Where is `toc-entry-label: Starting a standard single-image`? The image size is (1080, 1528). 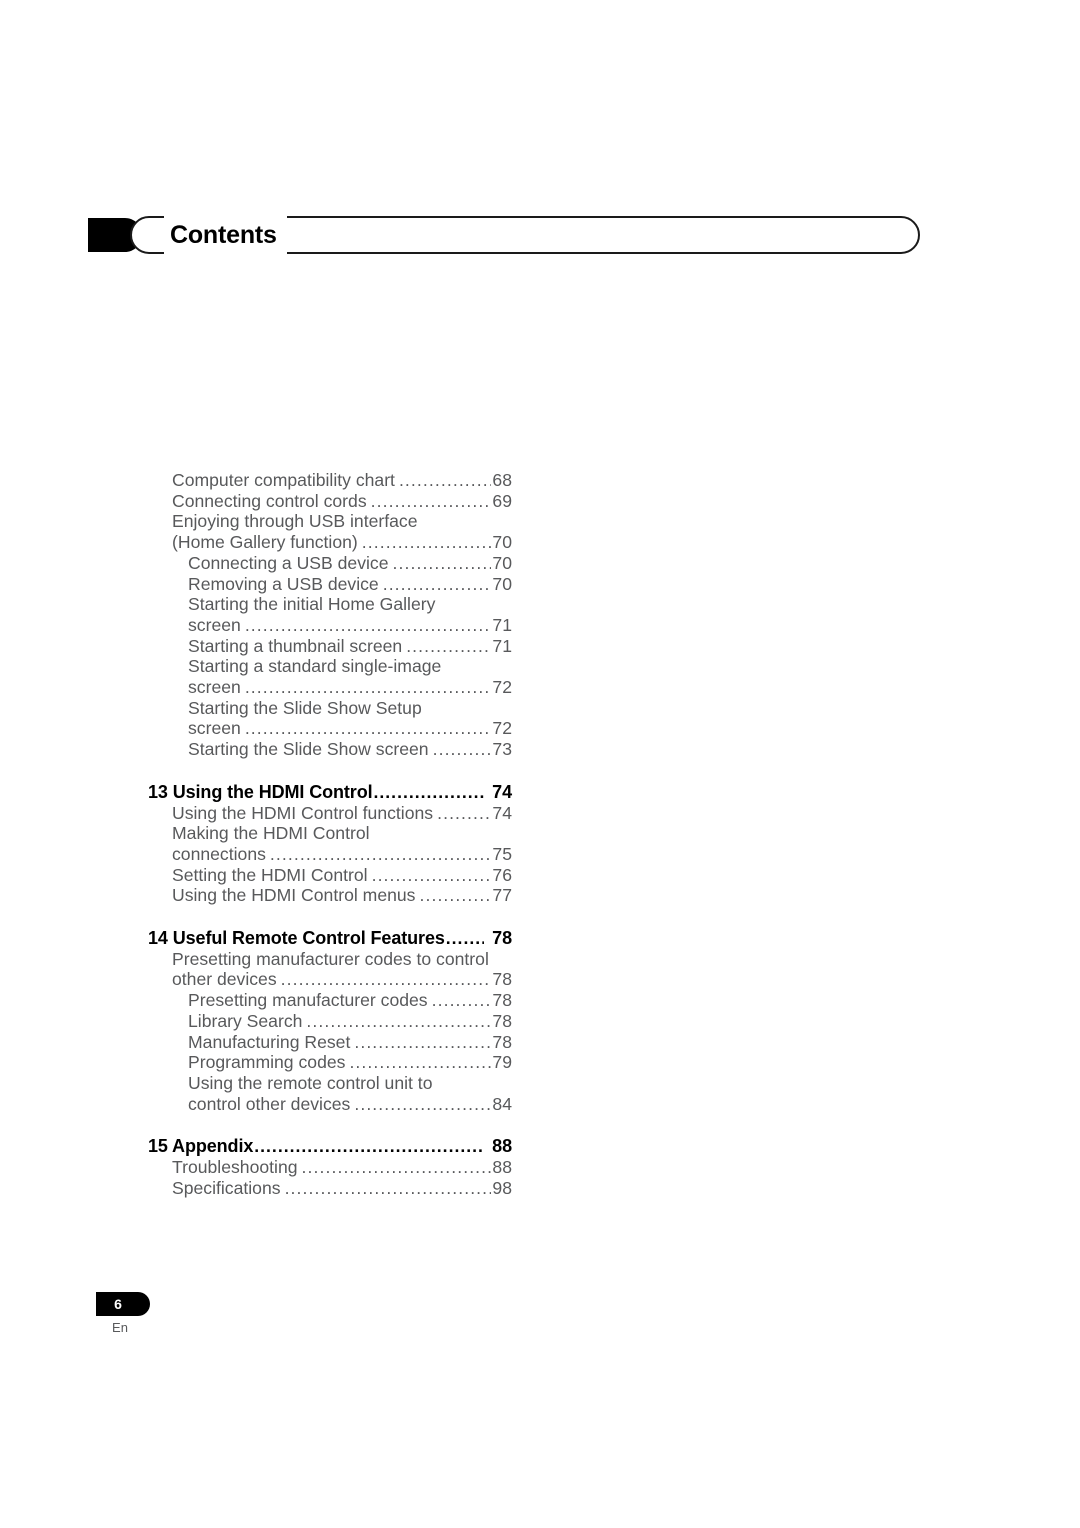 toc-entry-label: Starting a standard single-image is located at coordinates (315, 666).